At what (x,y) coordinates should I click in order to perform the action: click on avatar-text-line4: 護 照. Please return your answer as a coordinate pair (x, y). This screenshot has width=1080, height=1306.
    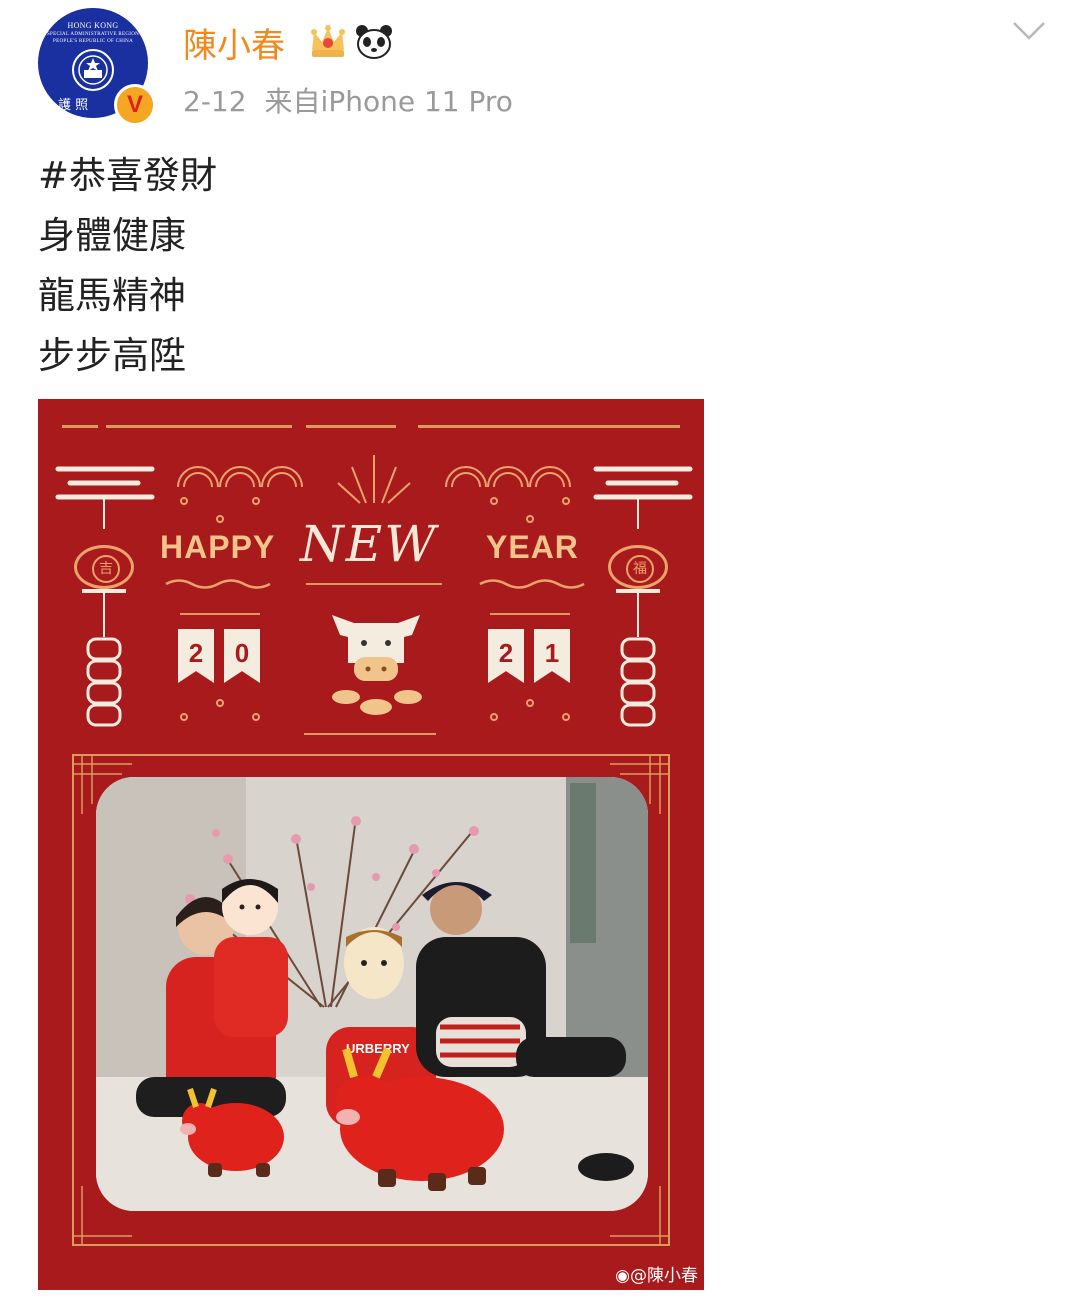
    Looking at the image, I should click on (73, 105).